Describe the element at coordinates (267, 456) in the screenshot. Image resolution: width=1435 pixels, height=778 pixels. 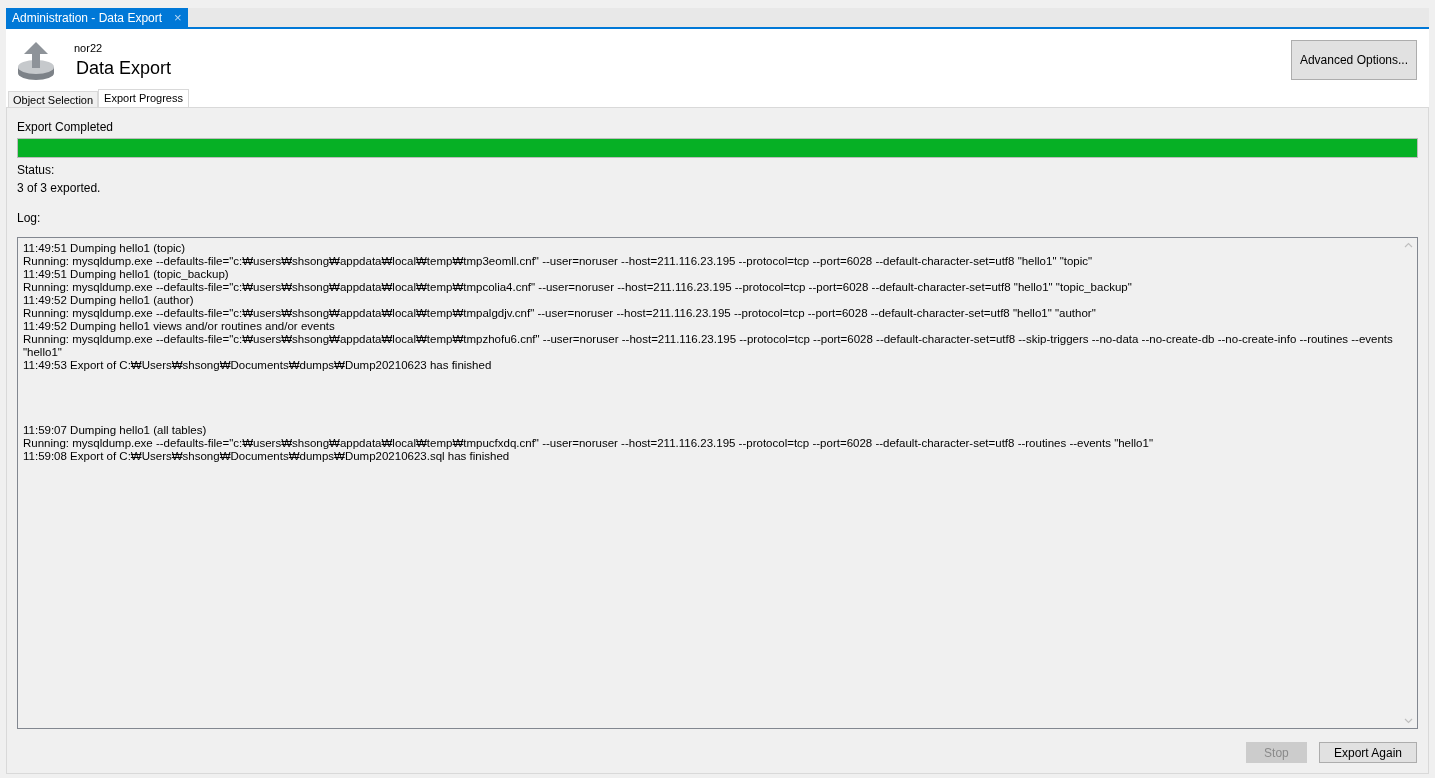
I see `log-line: 11:59:08 Export of C:₩Users₩shsong₩Documents₩dumps₩Dump20210623.sql has finished` at that location.